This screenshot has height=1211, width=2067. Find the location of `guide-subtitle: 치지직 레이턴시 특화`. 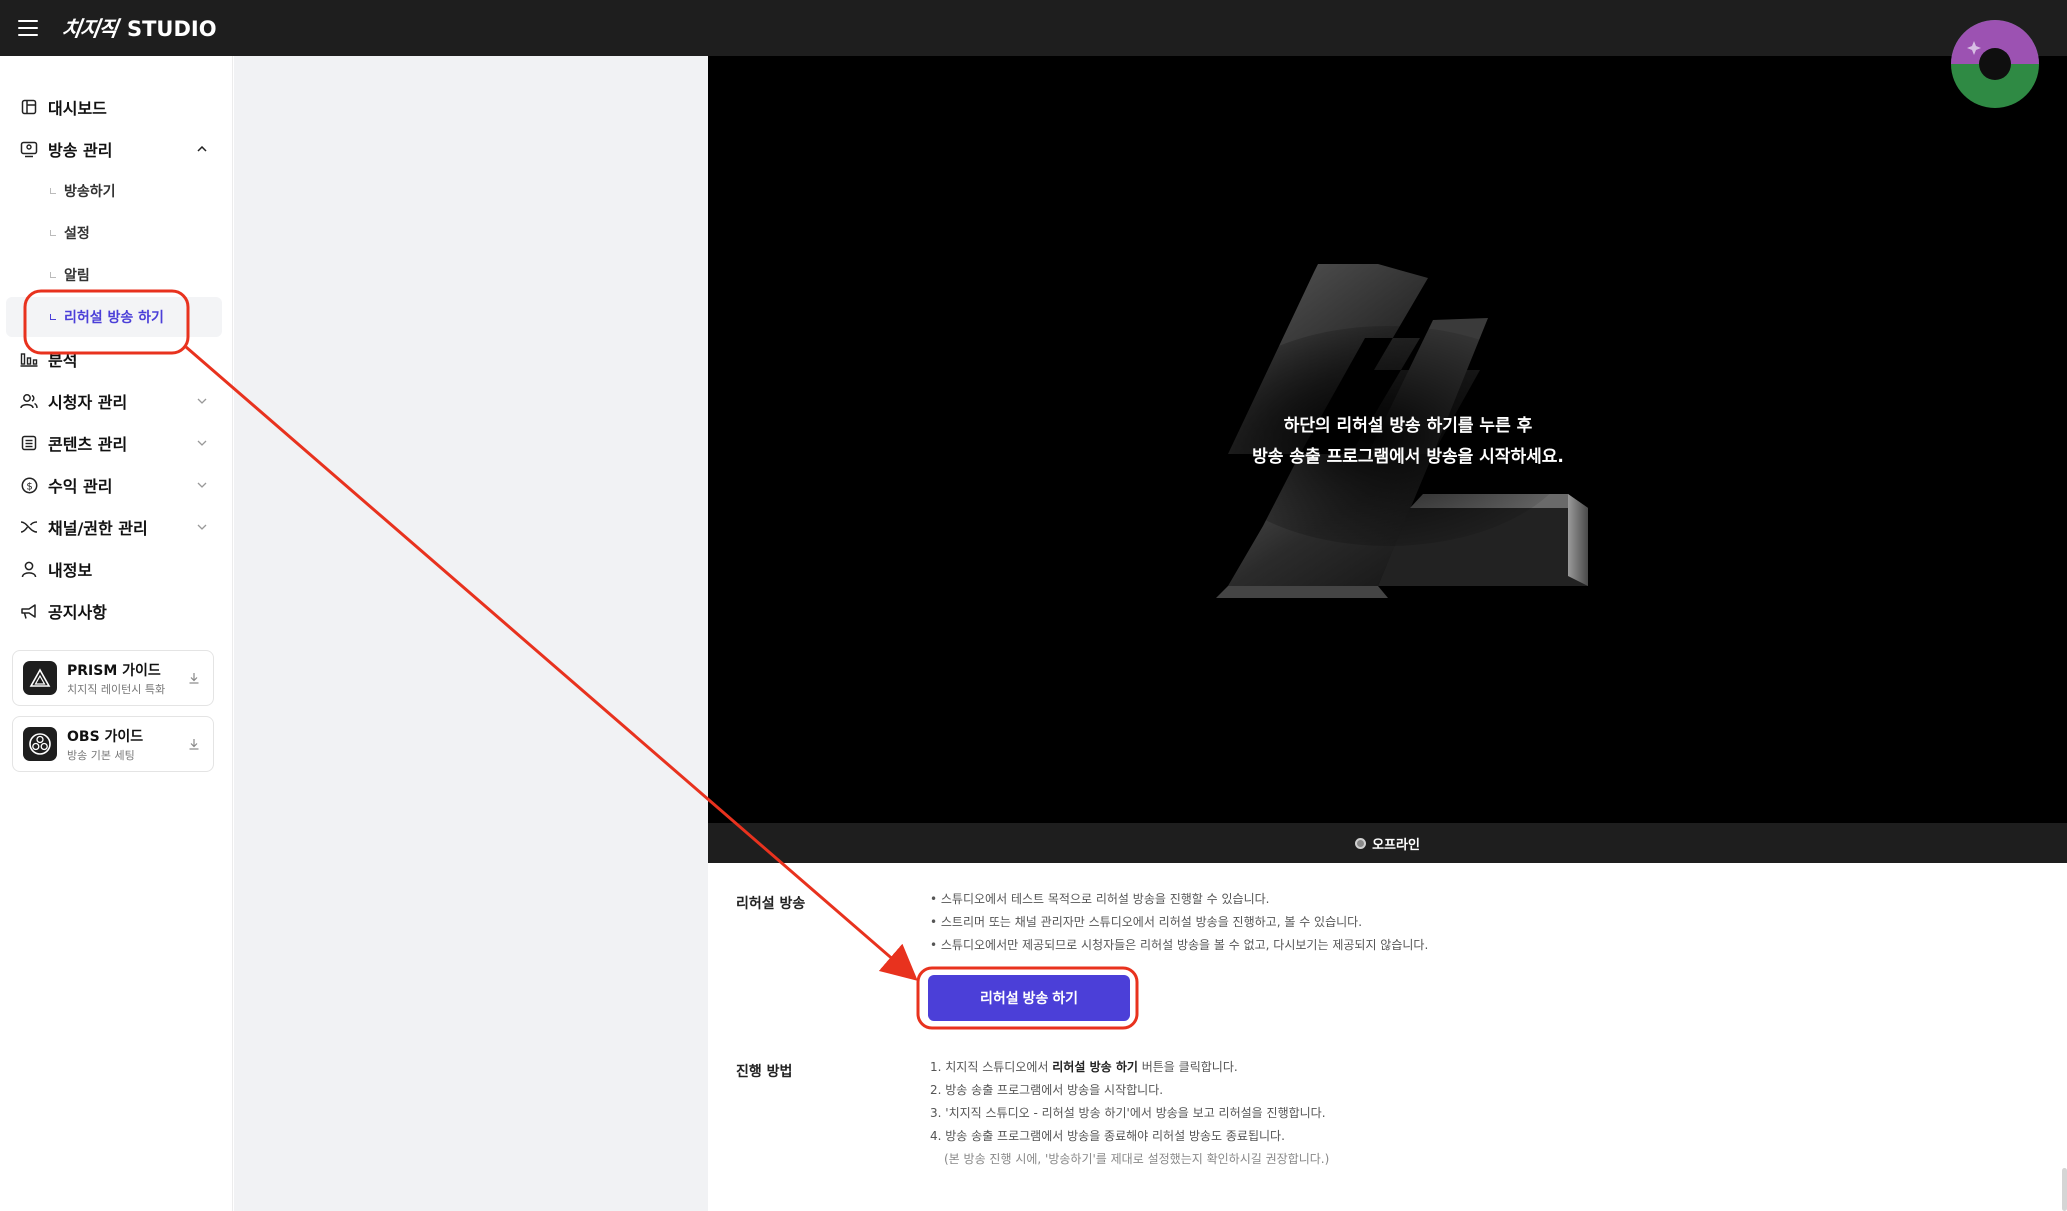

guide-subtitle: 치지직 레이턴시 특화 is located at coordinates (116, 689).